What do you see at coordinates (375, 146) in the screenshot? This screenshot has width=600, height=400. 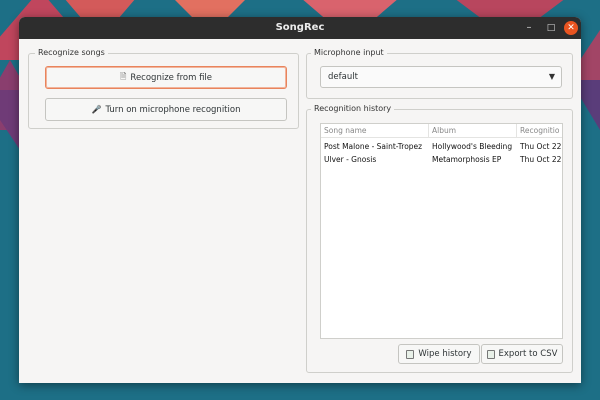 I see `table-cell: Post Malone - Saint-Tropez` at bounding box center [375, 146].